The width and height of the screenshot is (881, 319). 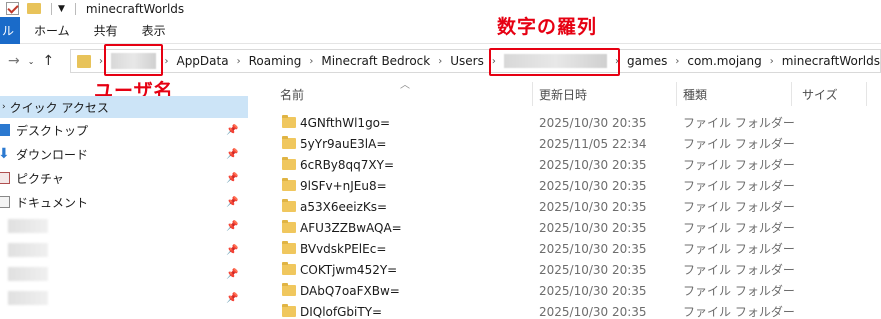 I want to click on breadcrumb-minecraft-worlds: minecraftWorlds, so click(x=831, y=61).